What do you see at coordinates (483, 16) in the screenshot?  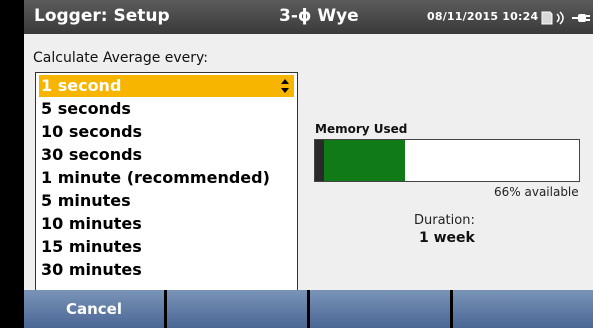 I see `datetime: 08/11/2015 10:24` at bounding box center [483, 16].